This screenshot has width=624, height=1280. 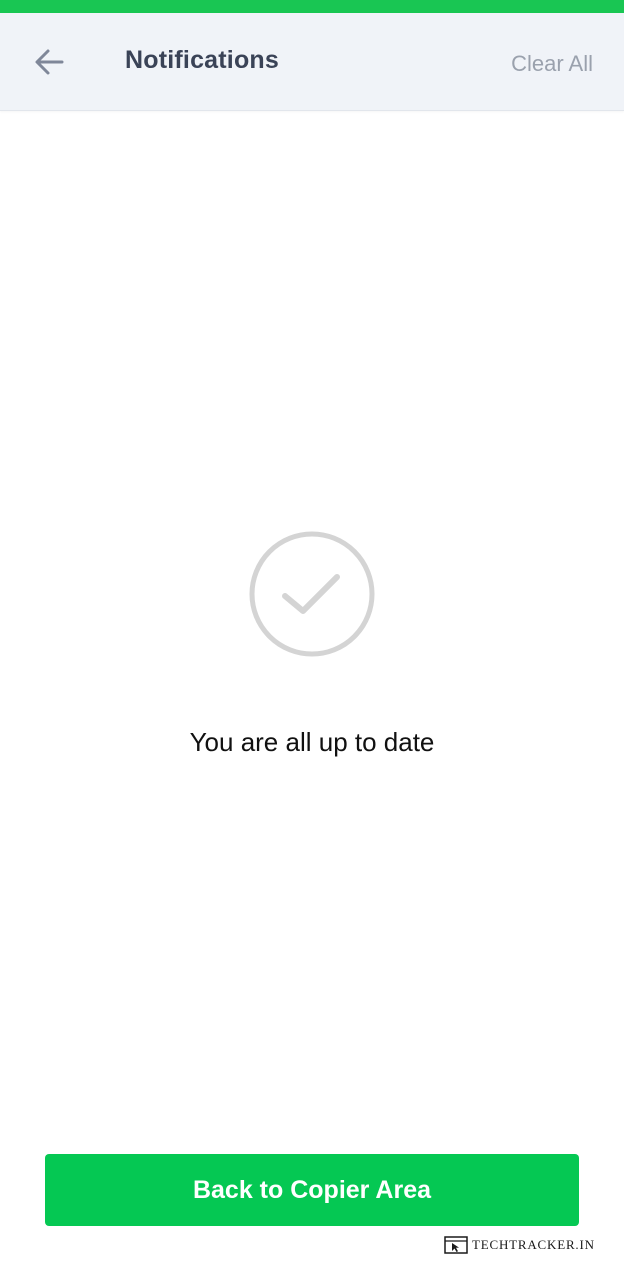 I want to click on arrow-left-icon, so click(x=49, y=62).